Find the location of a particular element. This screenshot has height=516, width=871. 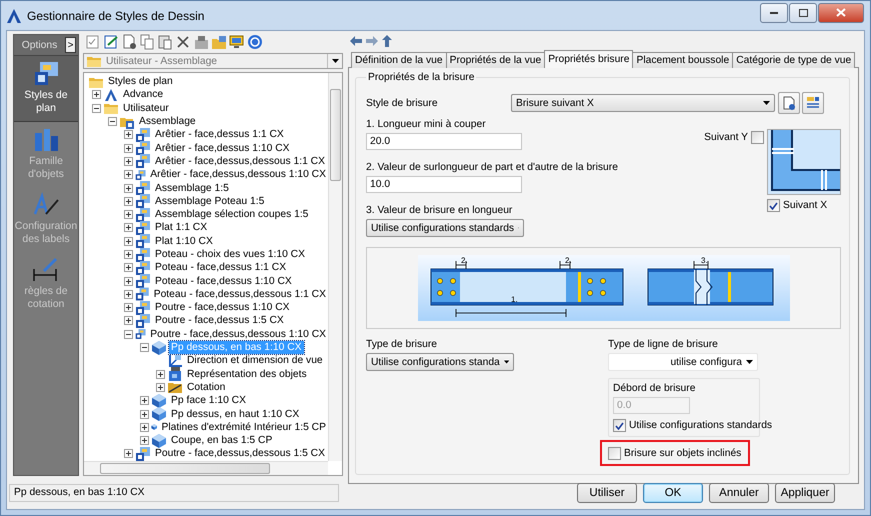

dialog-button: Utiliser is located at coordinates (607, 492).